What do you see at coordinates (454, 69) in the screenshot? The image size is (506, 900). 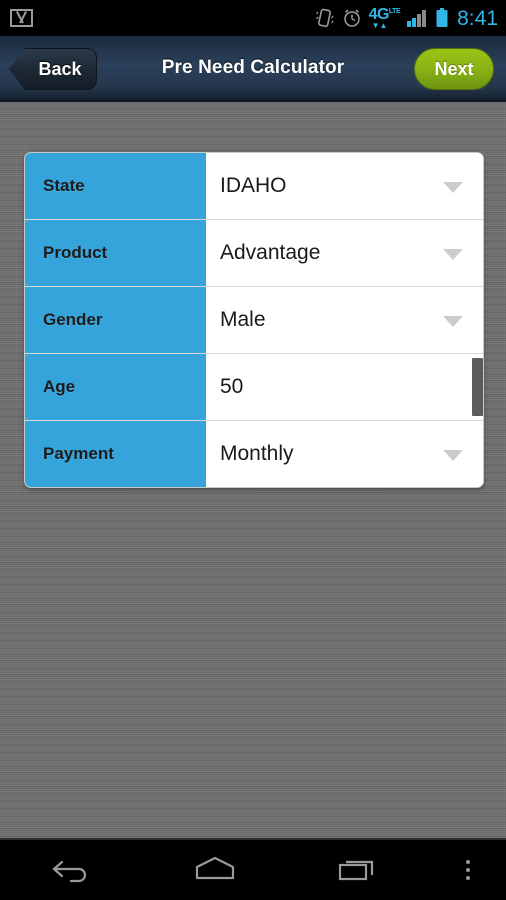 I see `next-button: Next` at bounding box center [454, 69].